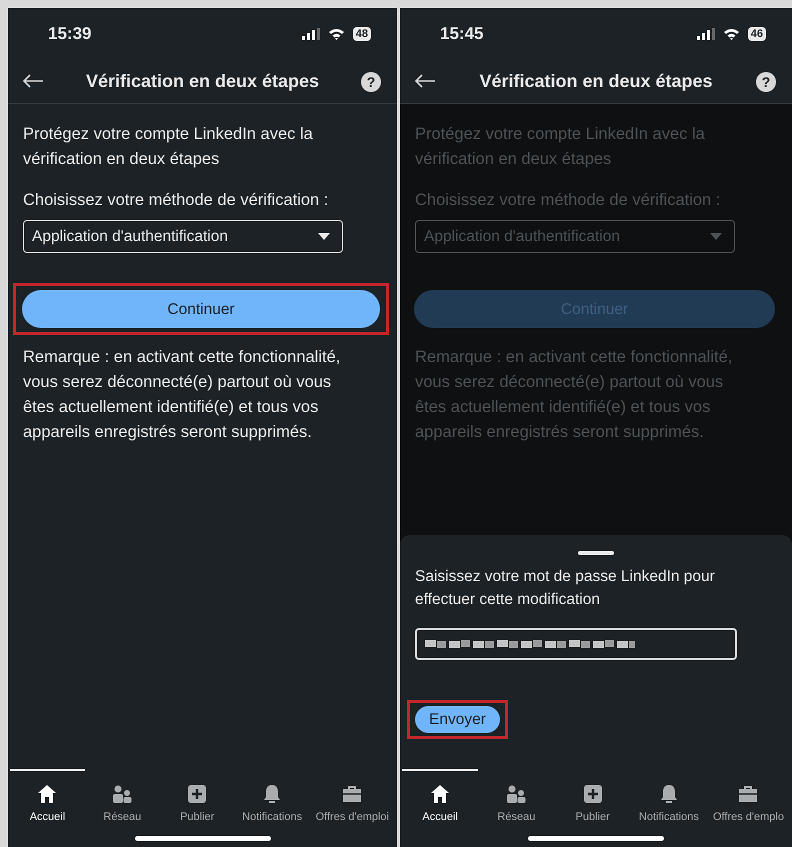  Describe the element at coordinates (361, 34) in the screenshot. I see `battery-level: 48` at that location.